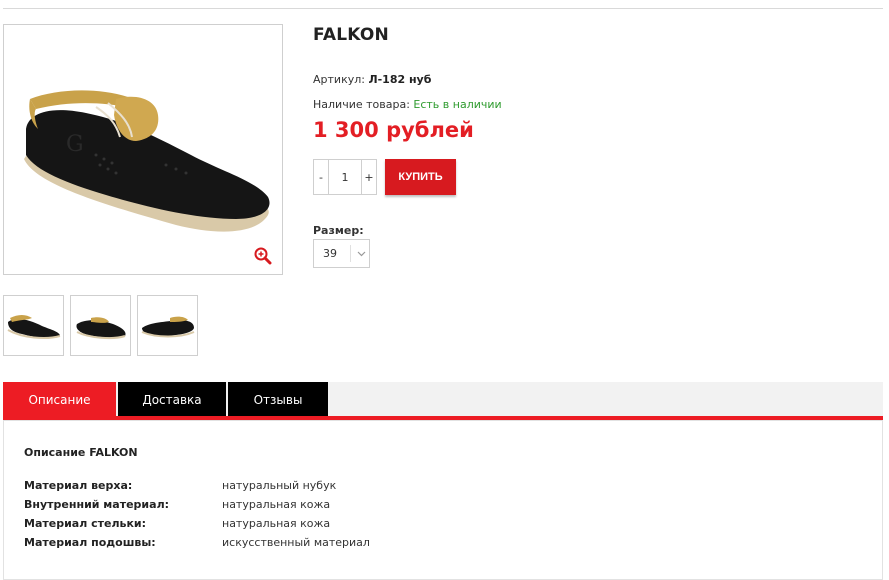 The image size is (889, 580). What do you see at coordinates (369, 177) in the screenshot?
I see `quantity-plus-button: +` at bounding box center [369, 177].